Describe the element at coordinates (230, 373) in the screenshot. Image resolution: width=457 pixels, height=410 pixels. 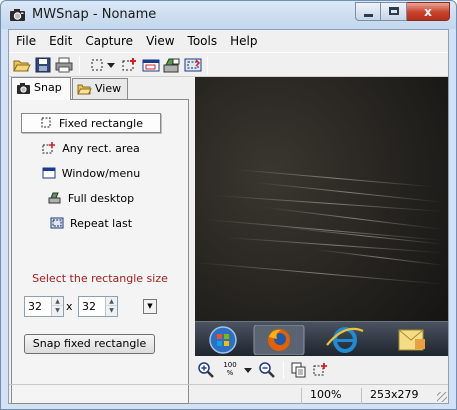
I see `zoom-pct-sign: %` at that location.